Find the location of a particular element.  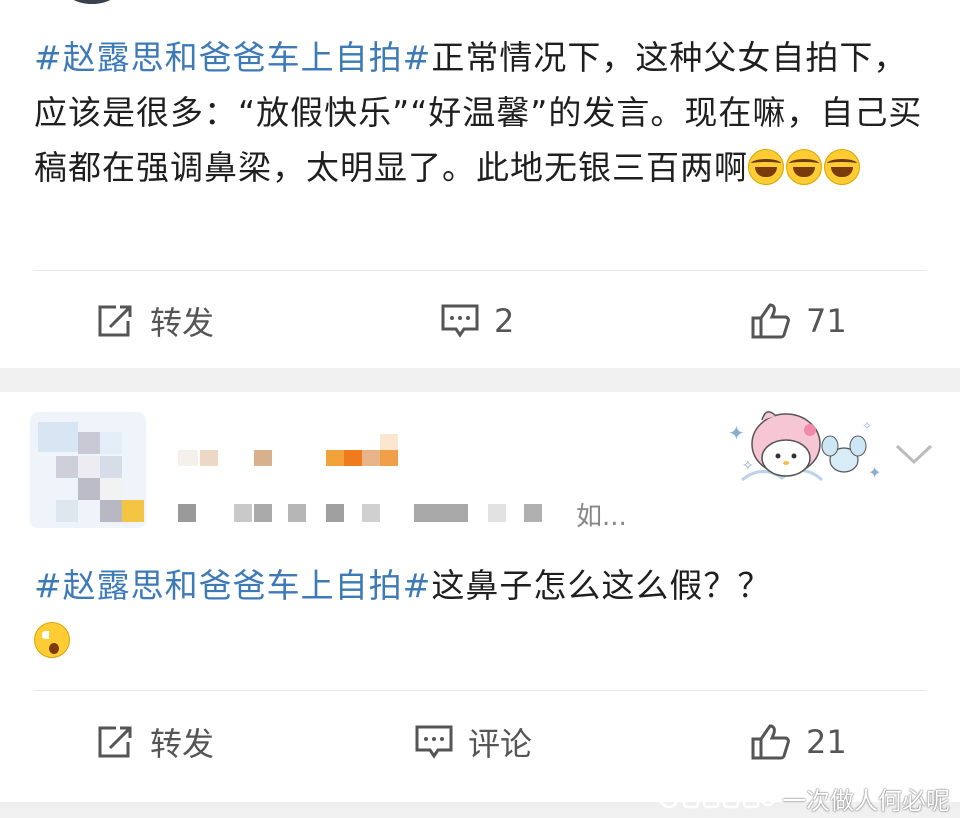

post-body: 这鼻子怎么这么假？？ is located at coordinates (601, 585).